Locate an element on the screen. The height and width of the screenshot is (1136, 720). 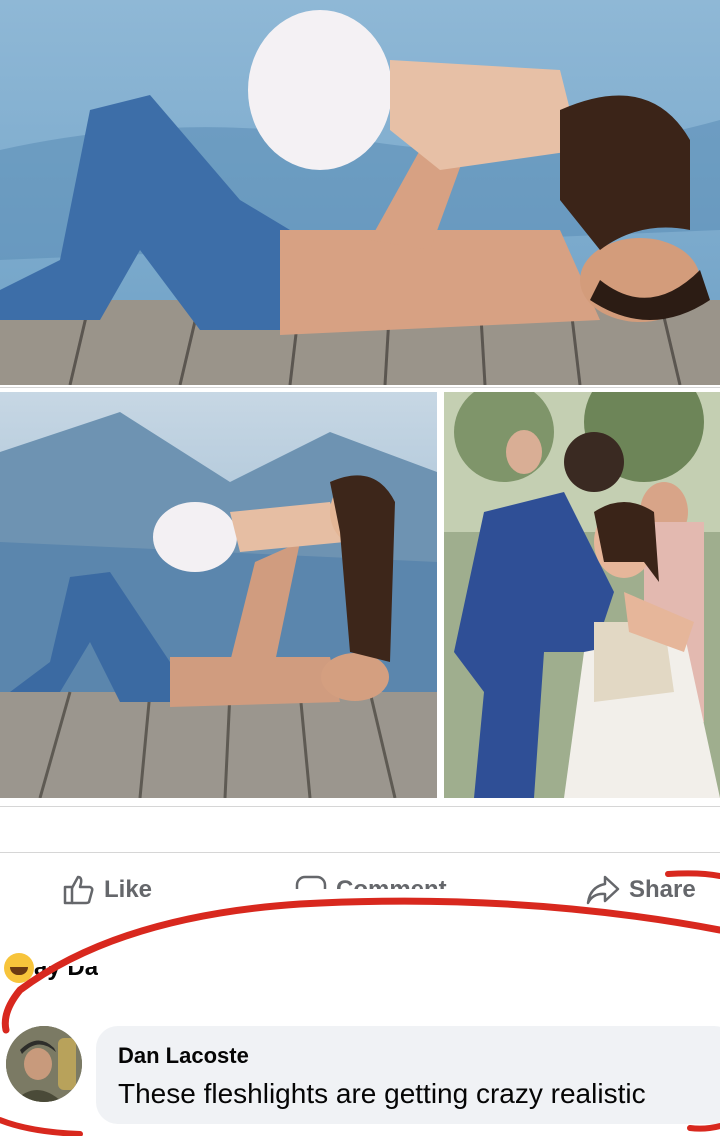
like-button: Like is located at coordinates (107, 890).